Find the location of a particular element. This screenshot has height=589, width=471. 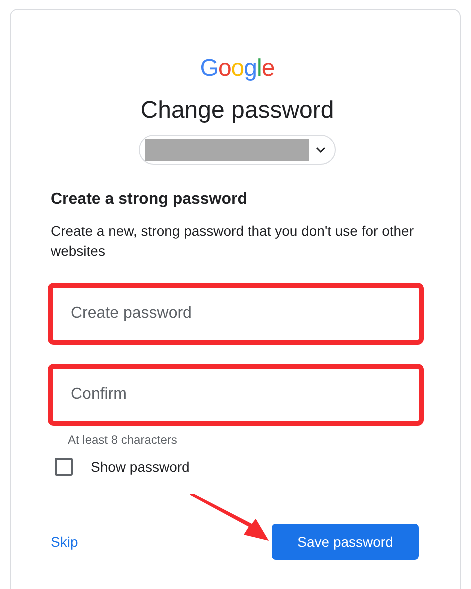

section-heading: Create a strong password is located at coordinates (149, 200).